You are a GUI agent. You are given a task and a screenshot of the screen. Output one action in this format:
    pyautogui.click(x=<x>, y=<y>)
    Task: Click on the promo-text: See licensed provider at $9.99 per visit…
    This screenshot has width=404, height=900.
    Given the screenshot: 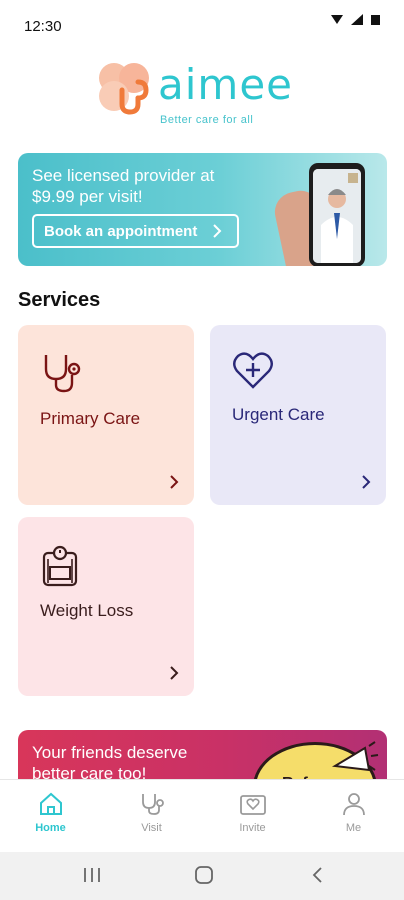 What is the action you would take?
    pyautogui.click(x=123, y=186)
    